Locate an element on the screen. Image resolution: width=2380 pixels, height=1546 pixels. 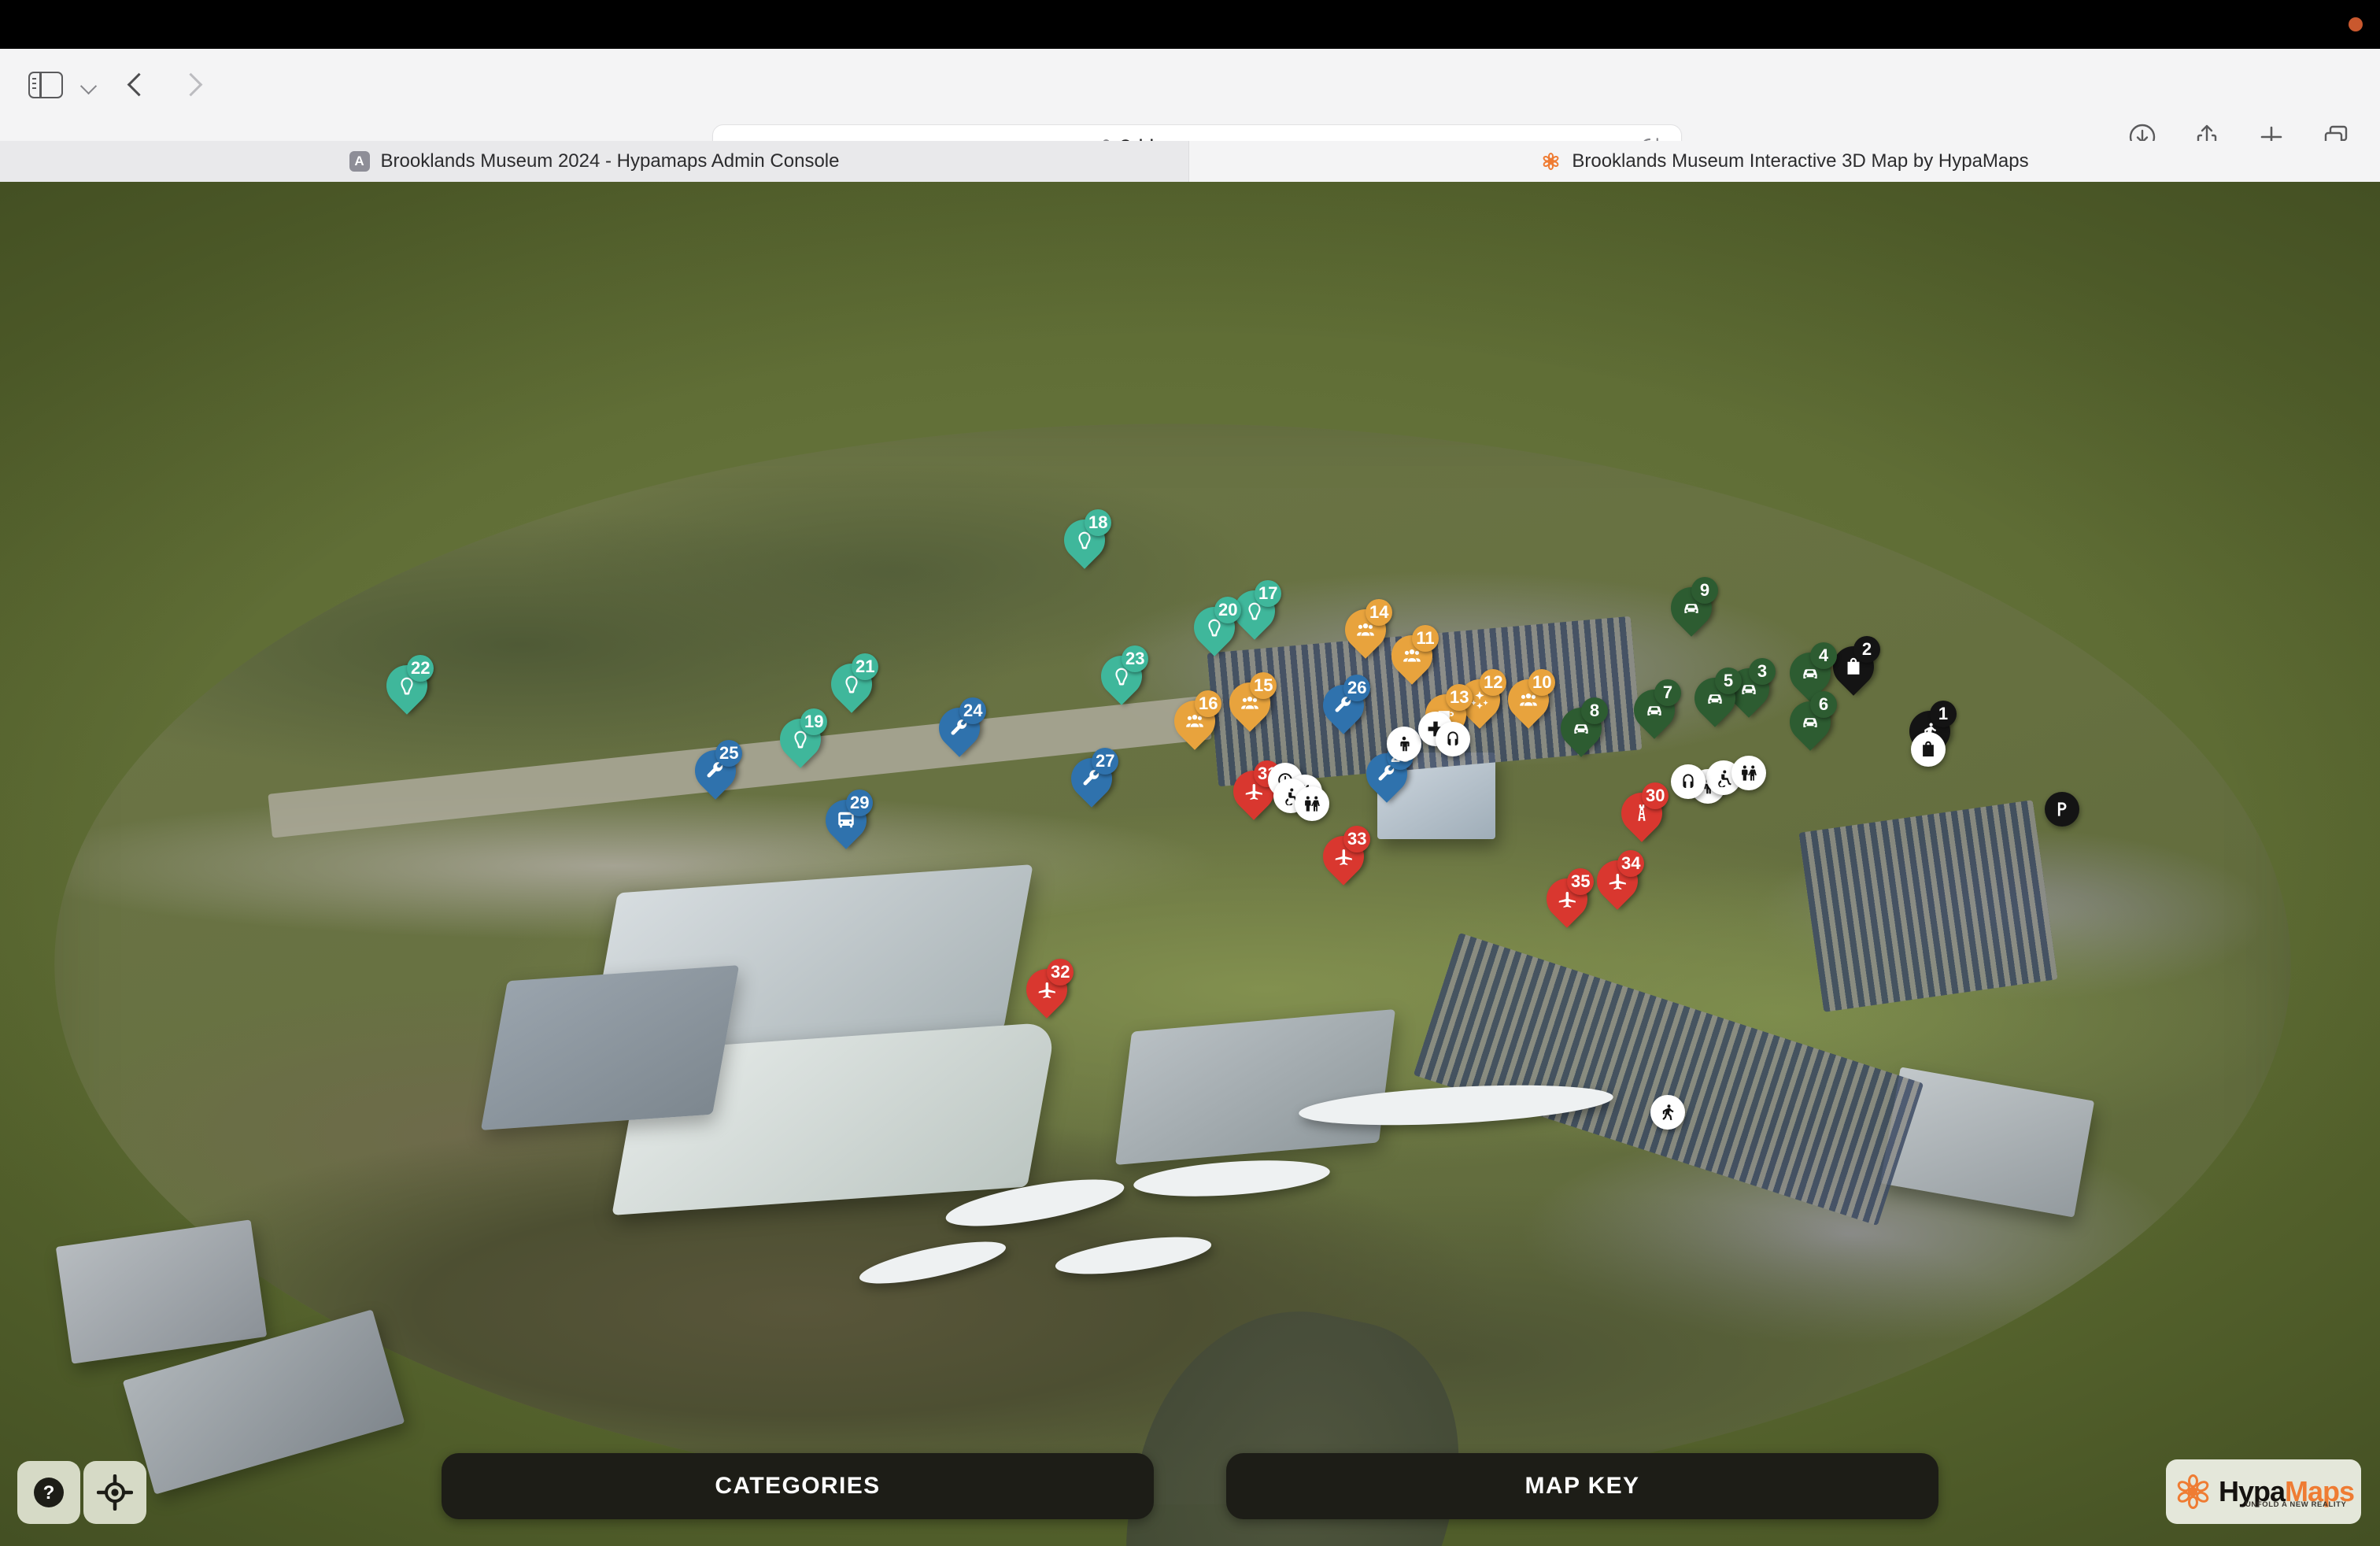
parking-icon is located at coordinates (2062, 809).